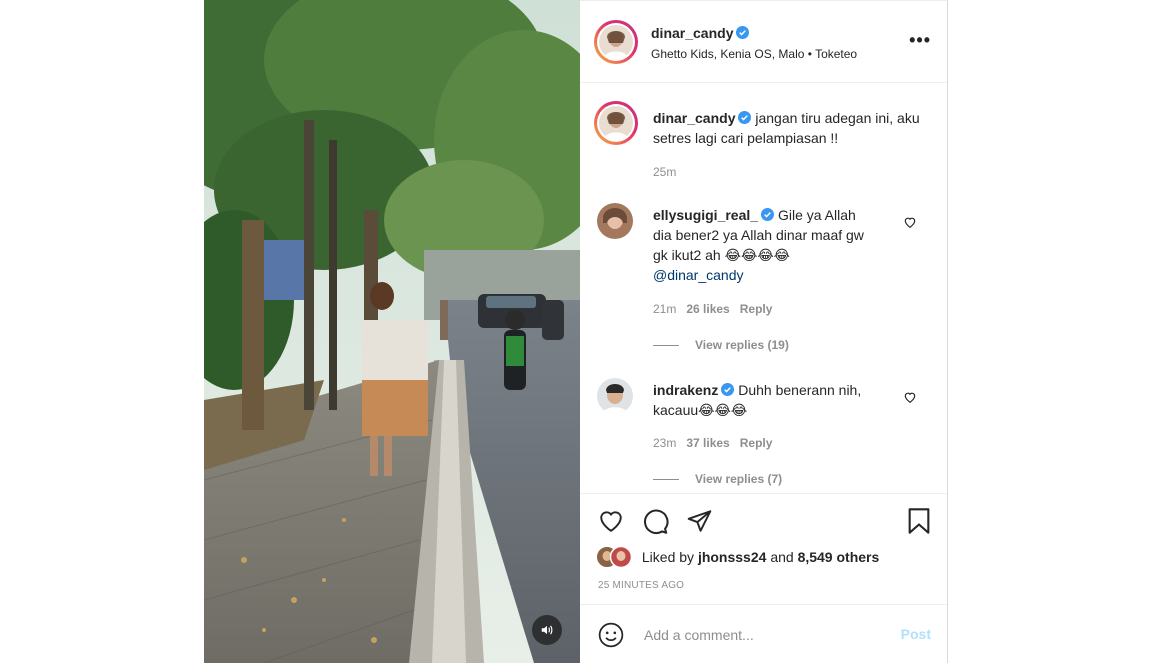 The width and height of the screenshot is (1153, 664). What do you see at coordinates (687, 255) in the screenshot?
I see `comment-text: gk ikut2 ah` at bounding box center [687, 255].